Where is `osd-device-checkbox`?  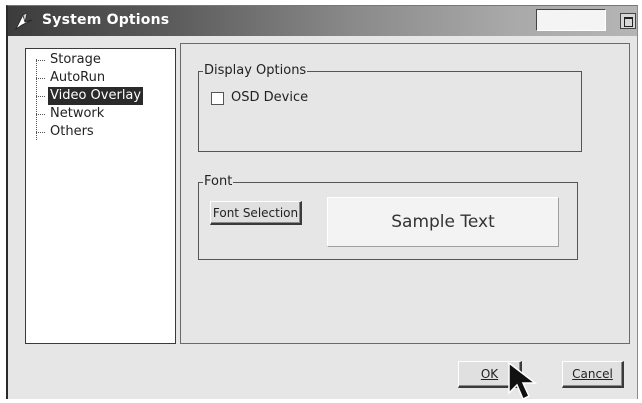
osd-device-checkbox is located at coordinates (217, 98).